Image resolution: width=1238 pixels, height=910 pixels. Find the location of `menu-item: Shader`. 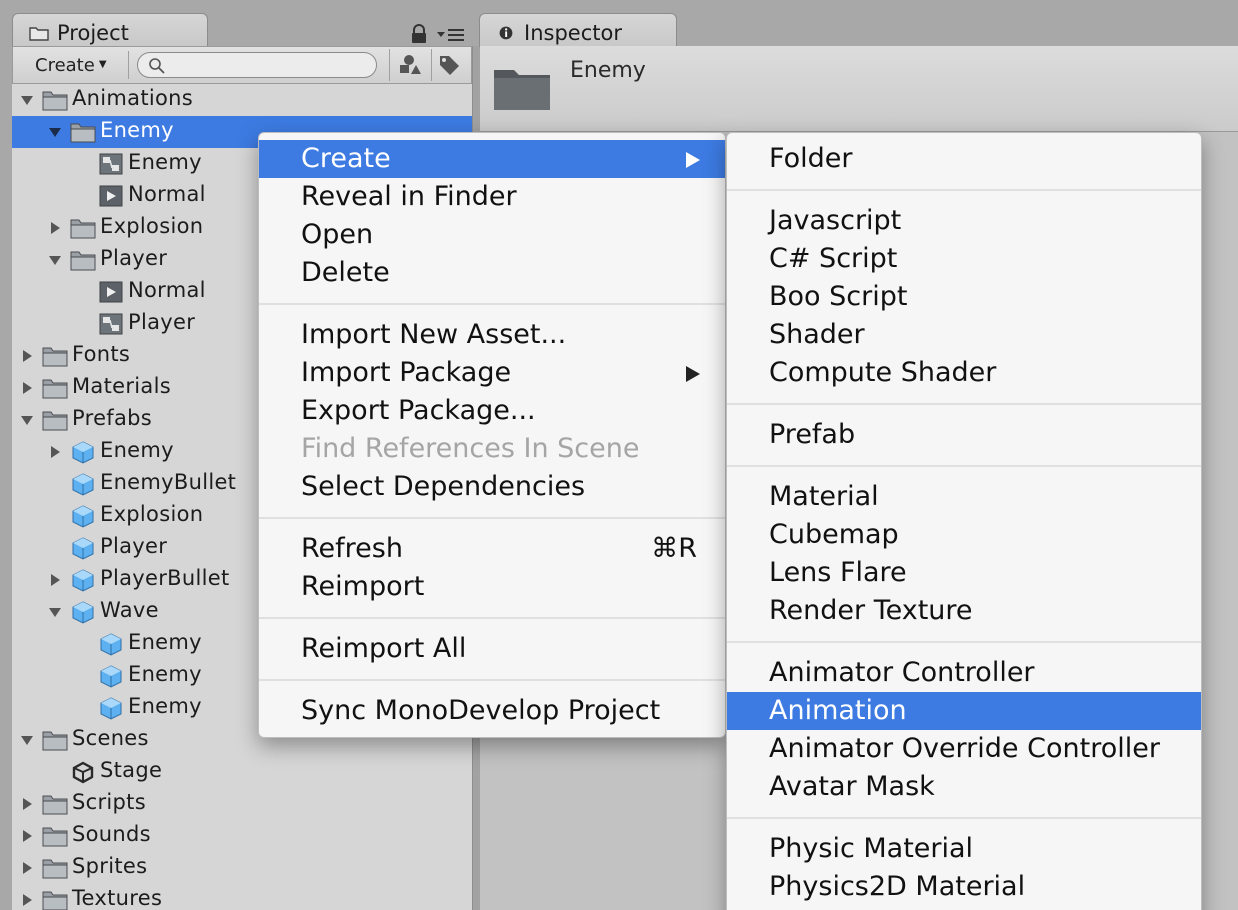

menu-item: Shader is located at coordinates (964, 335).